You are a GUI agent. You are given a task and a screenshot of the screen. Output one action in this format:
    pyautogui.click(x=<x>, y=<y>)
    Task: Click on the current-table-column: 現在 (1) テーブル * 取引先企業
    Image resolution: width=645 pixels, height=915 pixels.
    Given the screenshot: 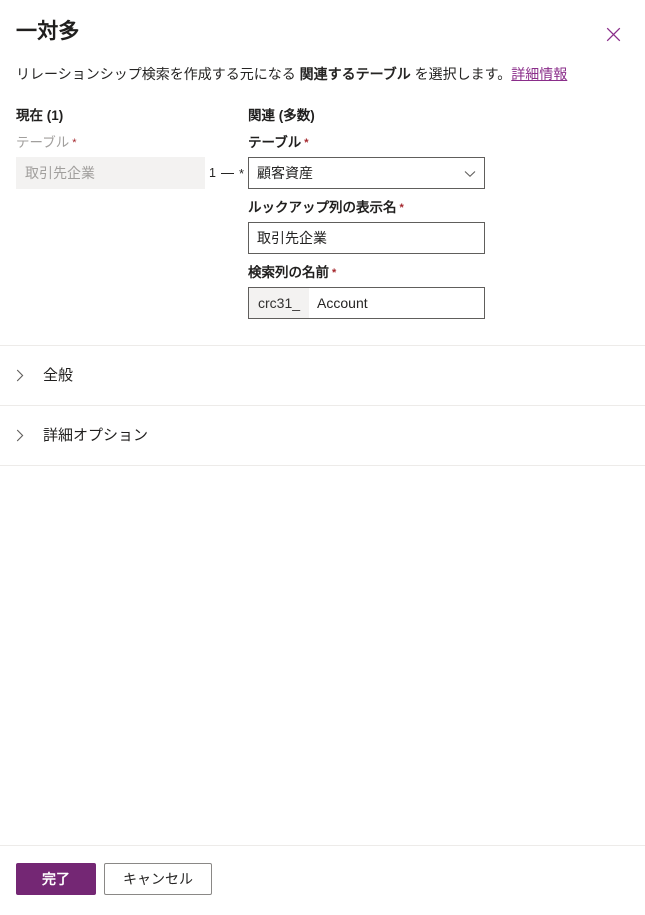 What is the action you would take?
    pyautogui.click(x=110, y=148)
    